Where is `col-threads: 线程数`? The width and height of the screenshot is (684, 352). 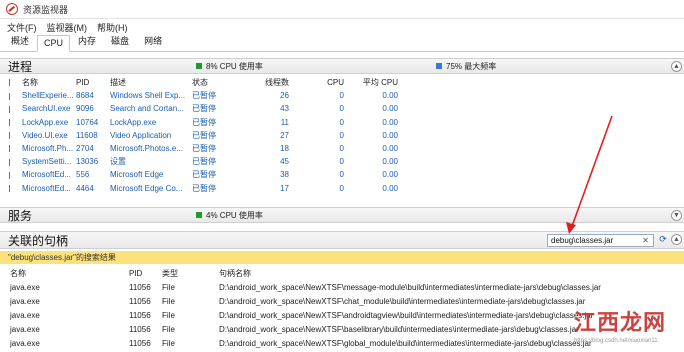 col-threads: 线程数 is located at coordinates (265, 82).